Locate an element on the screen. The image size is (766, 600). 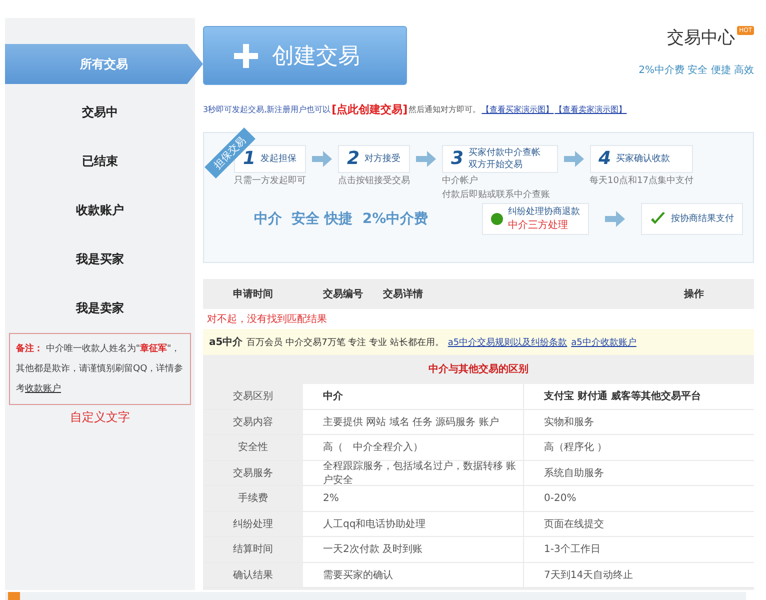
step-number: 2 is located at coordinates (353, 159).